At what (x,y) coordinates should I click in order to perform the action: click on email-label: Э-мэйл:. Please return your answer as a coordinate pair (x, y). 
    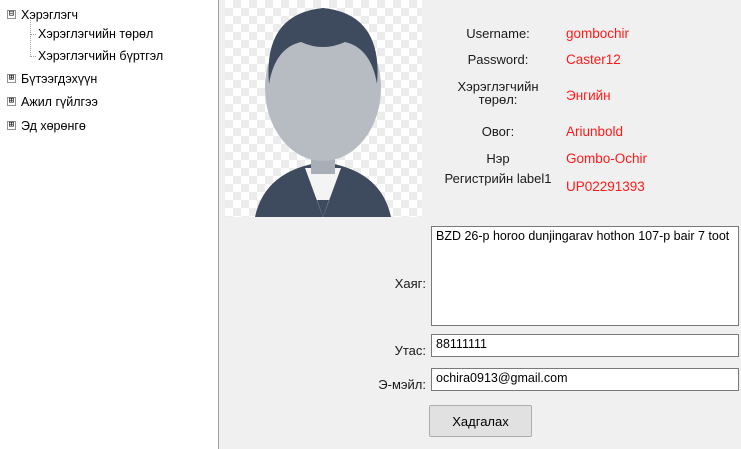
    Looking at the image, I should click on (402, 384).